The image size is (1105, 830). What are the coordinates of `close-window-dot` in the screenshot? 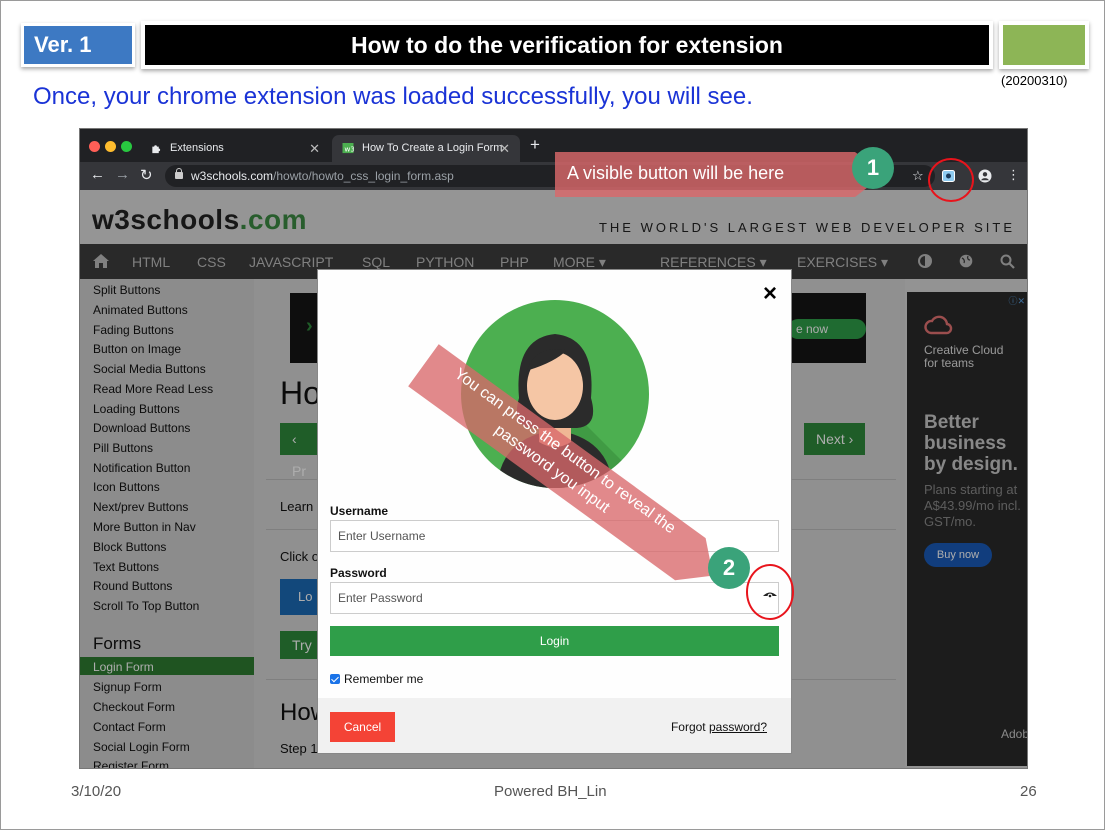 It's located at (94, 146).